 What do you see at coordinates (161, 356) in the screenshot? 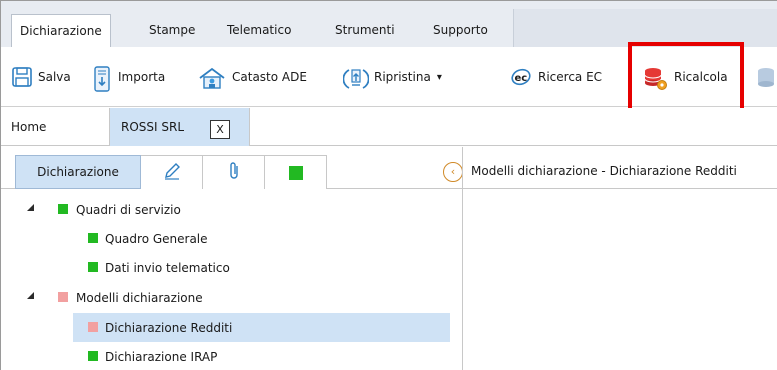
I see `tree-item-label: Dichiarazione IRAP` at bounding box center [161, 356].